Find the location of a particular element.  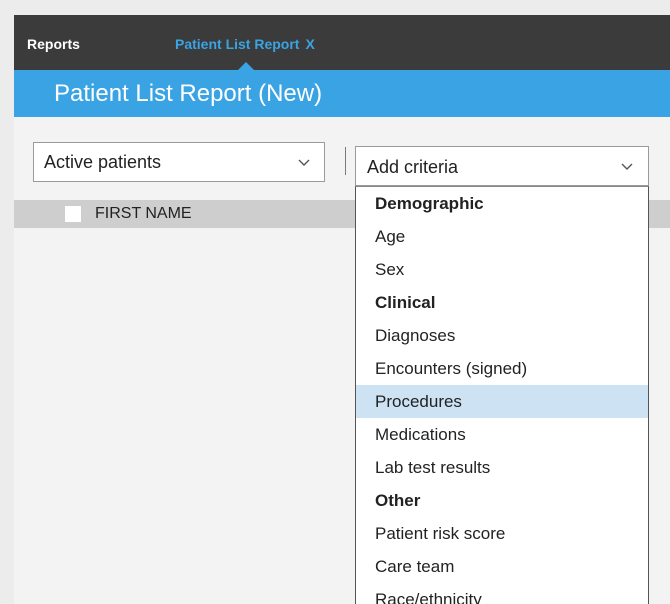

patient-status-select: Active patients is located at coordinates (179, 162).